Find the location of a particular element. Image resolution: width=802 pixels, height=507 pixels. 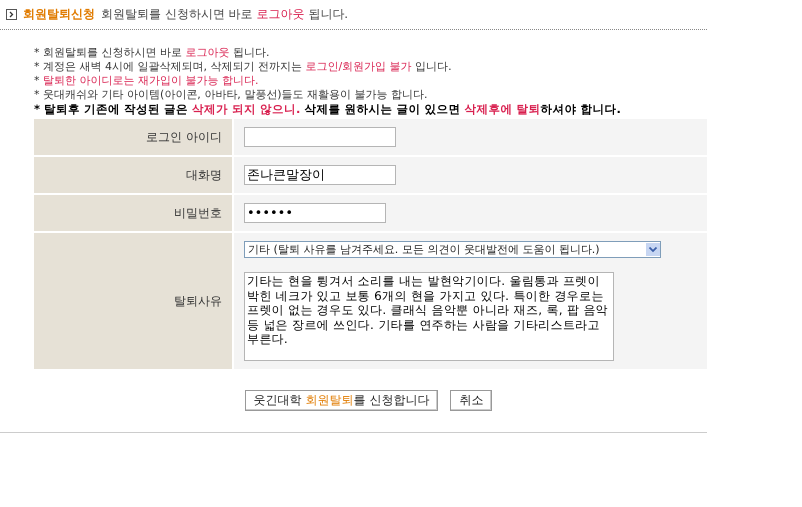

password-field: •••••• is located at coordinates (315, 213).